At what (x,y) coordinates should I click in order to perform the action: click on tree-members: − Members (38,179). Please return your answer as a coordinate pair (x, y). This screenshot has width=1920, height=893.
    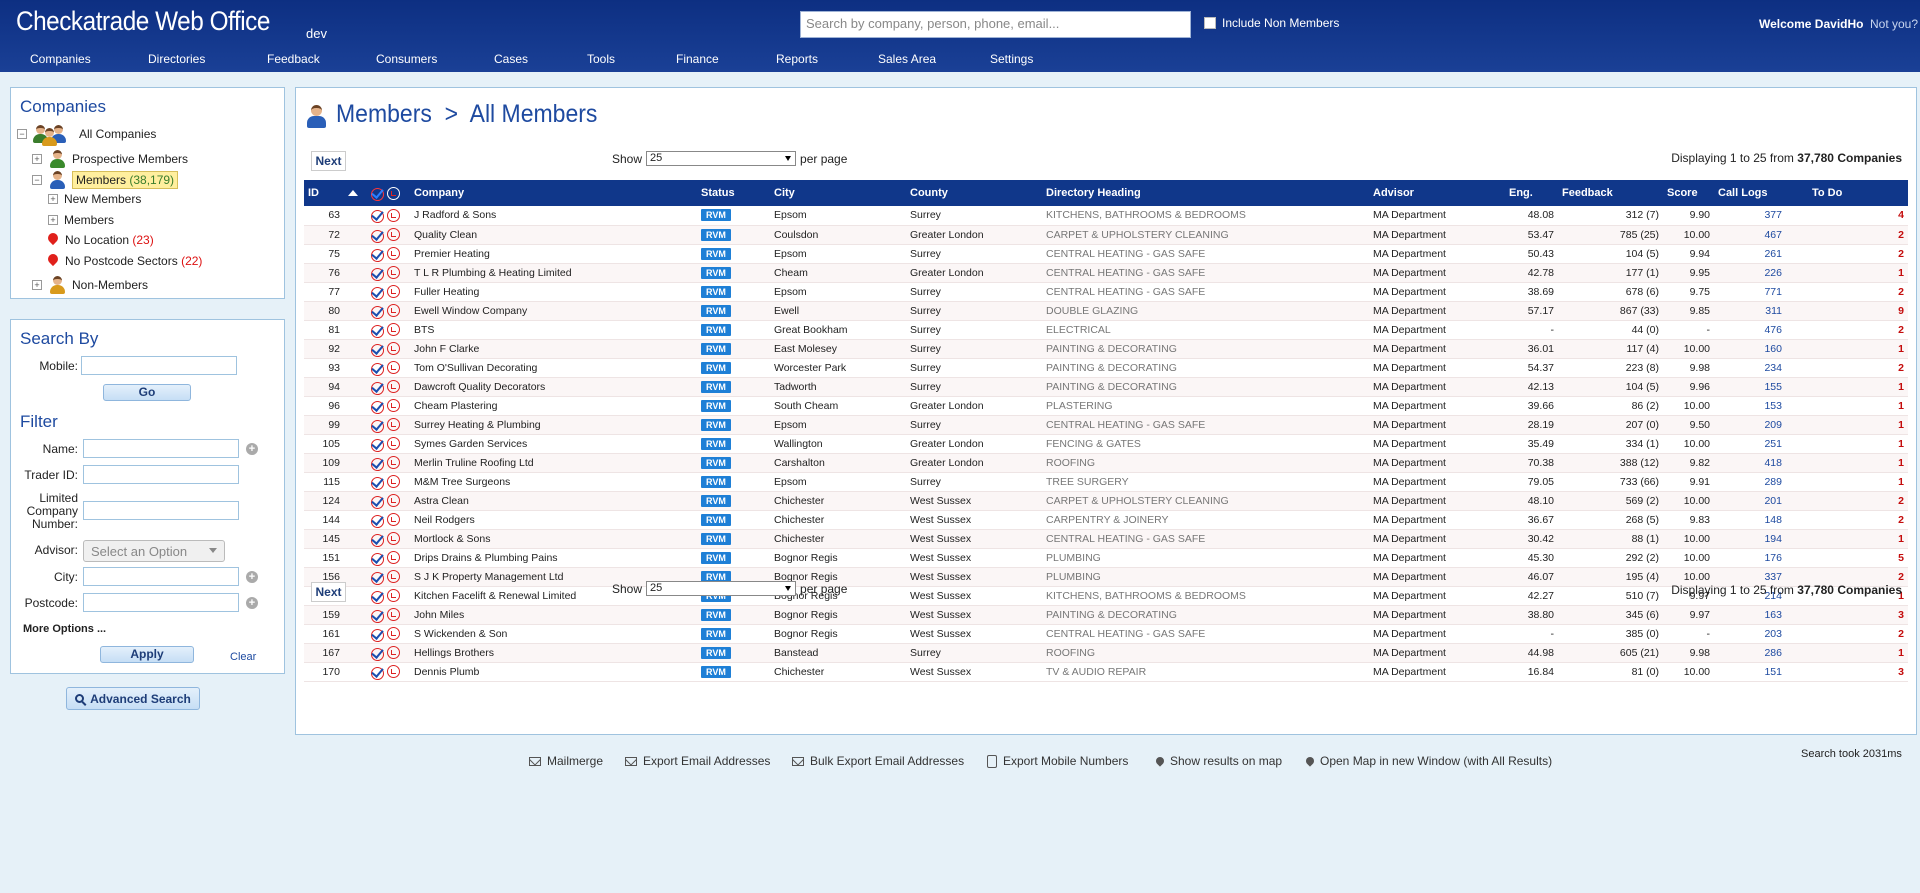
    Looking at the image, I should click on (105, 180).